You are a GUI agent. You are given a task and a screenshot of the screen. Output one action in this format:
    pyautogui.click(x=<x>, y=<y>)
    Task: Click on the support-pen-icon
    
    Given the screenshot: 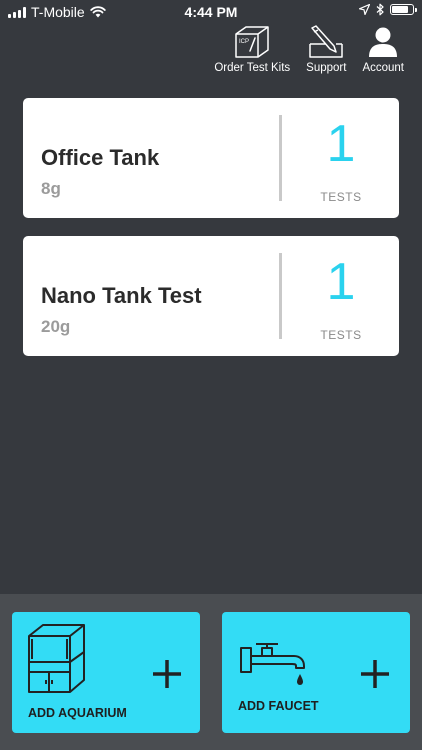 What is the action you would take?
    pyautogui.click(x=326, y=41)
    